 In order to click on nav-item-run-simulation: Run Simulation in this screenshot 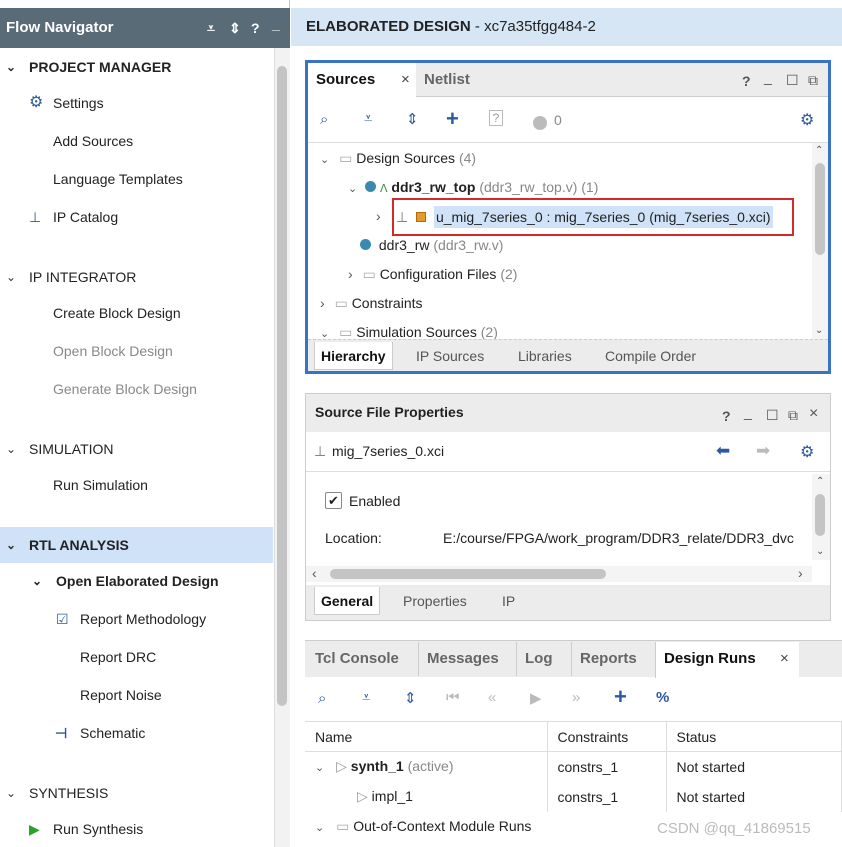, I will do `click(136, 485)`.